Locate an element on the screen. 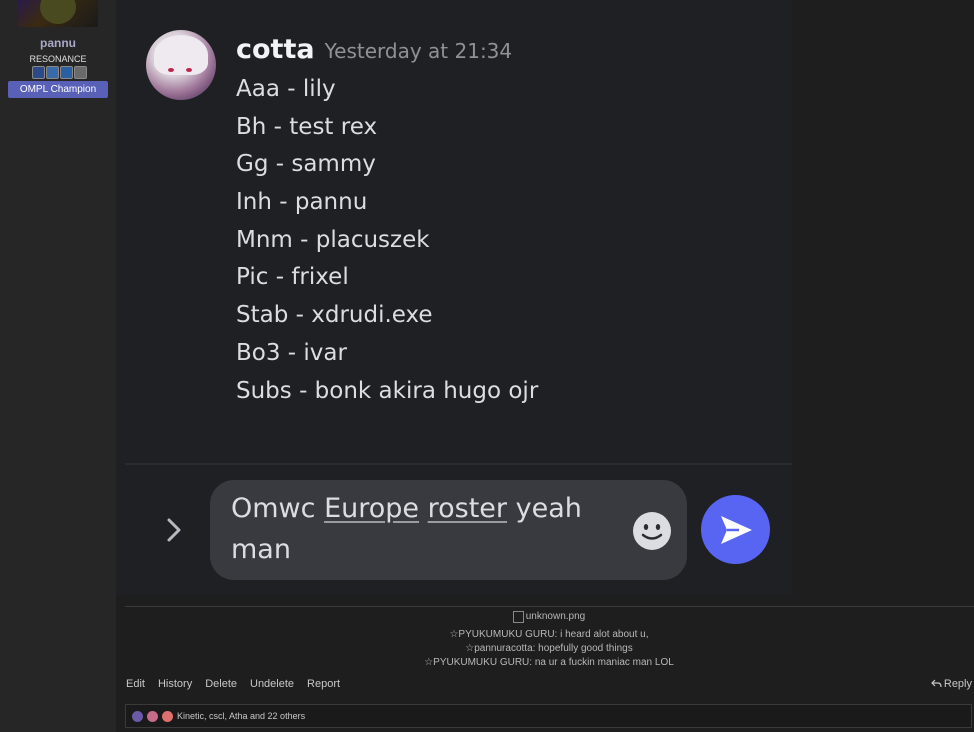 This screenshot has height=732, width=974. message-input-text: Omwc Europe roster yeah man is located at coordinates (421, 529).